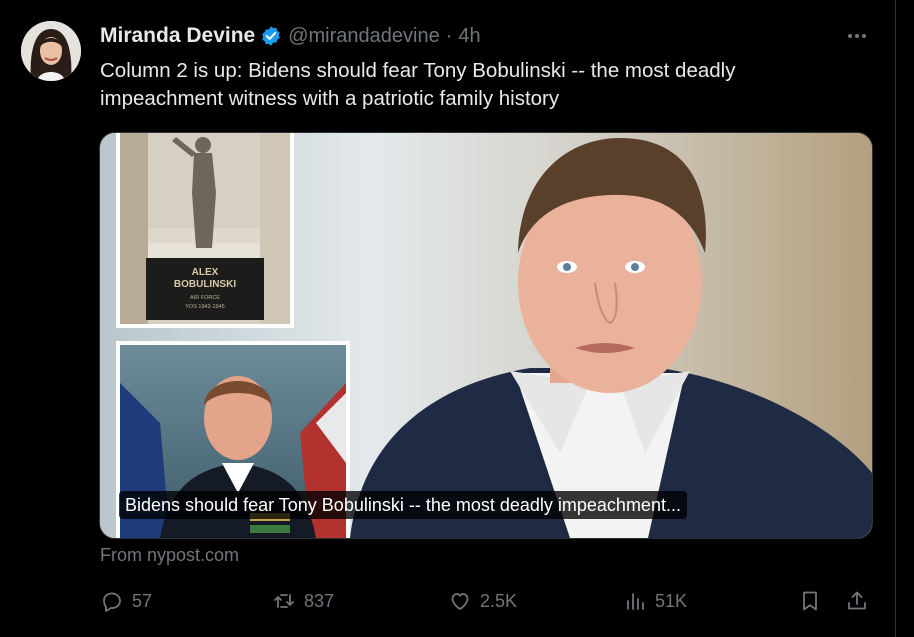  Describe the element at coordinates (142, 600) in the screenshot. I see `reply-count: 57` at that location.